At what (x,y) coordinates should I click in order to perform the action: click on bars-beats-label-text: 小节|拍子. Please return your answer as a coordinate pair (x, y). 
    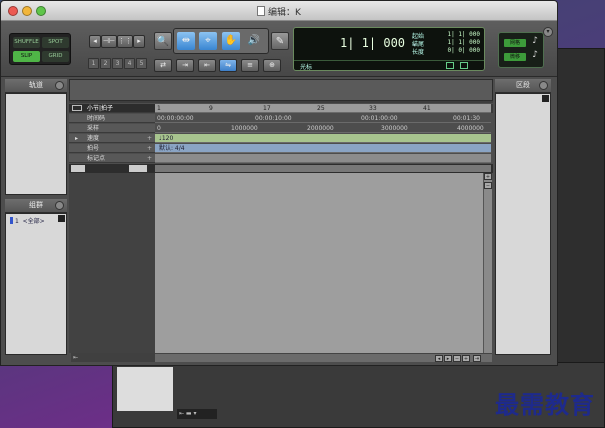
    Looking at the image, I should click on (100, 108).